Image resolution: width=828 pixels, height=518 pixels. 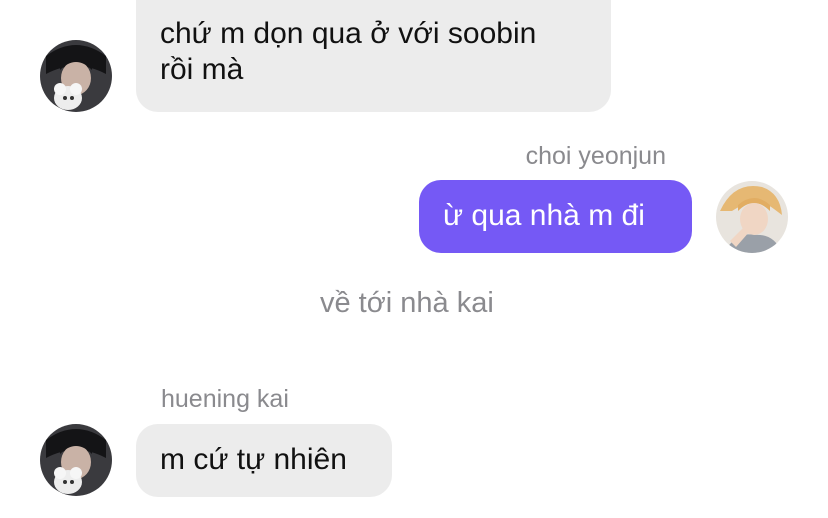 What do you see at coordinates (225, 399) in the screenshot?
I see `sender-name-huening-kai: huening kai` at bounding box center [225, 399].